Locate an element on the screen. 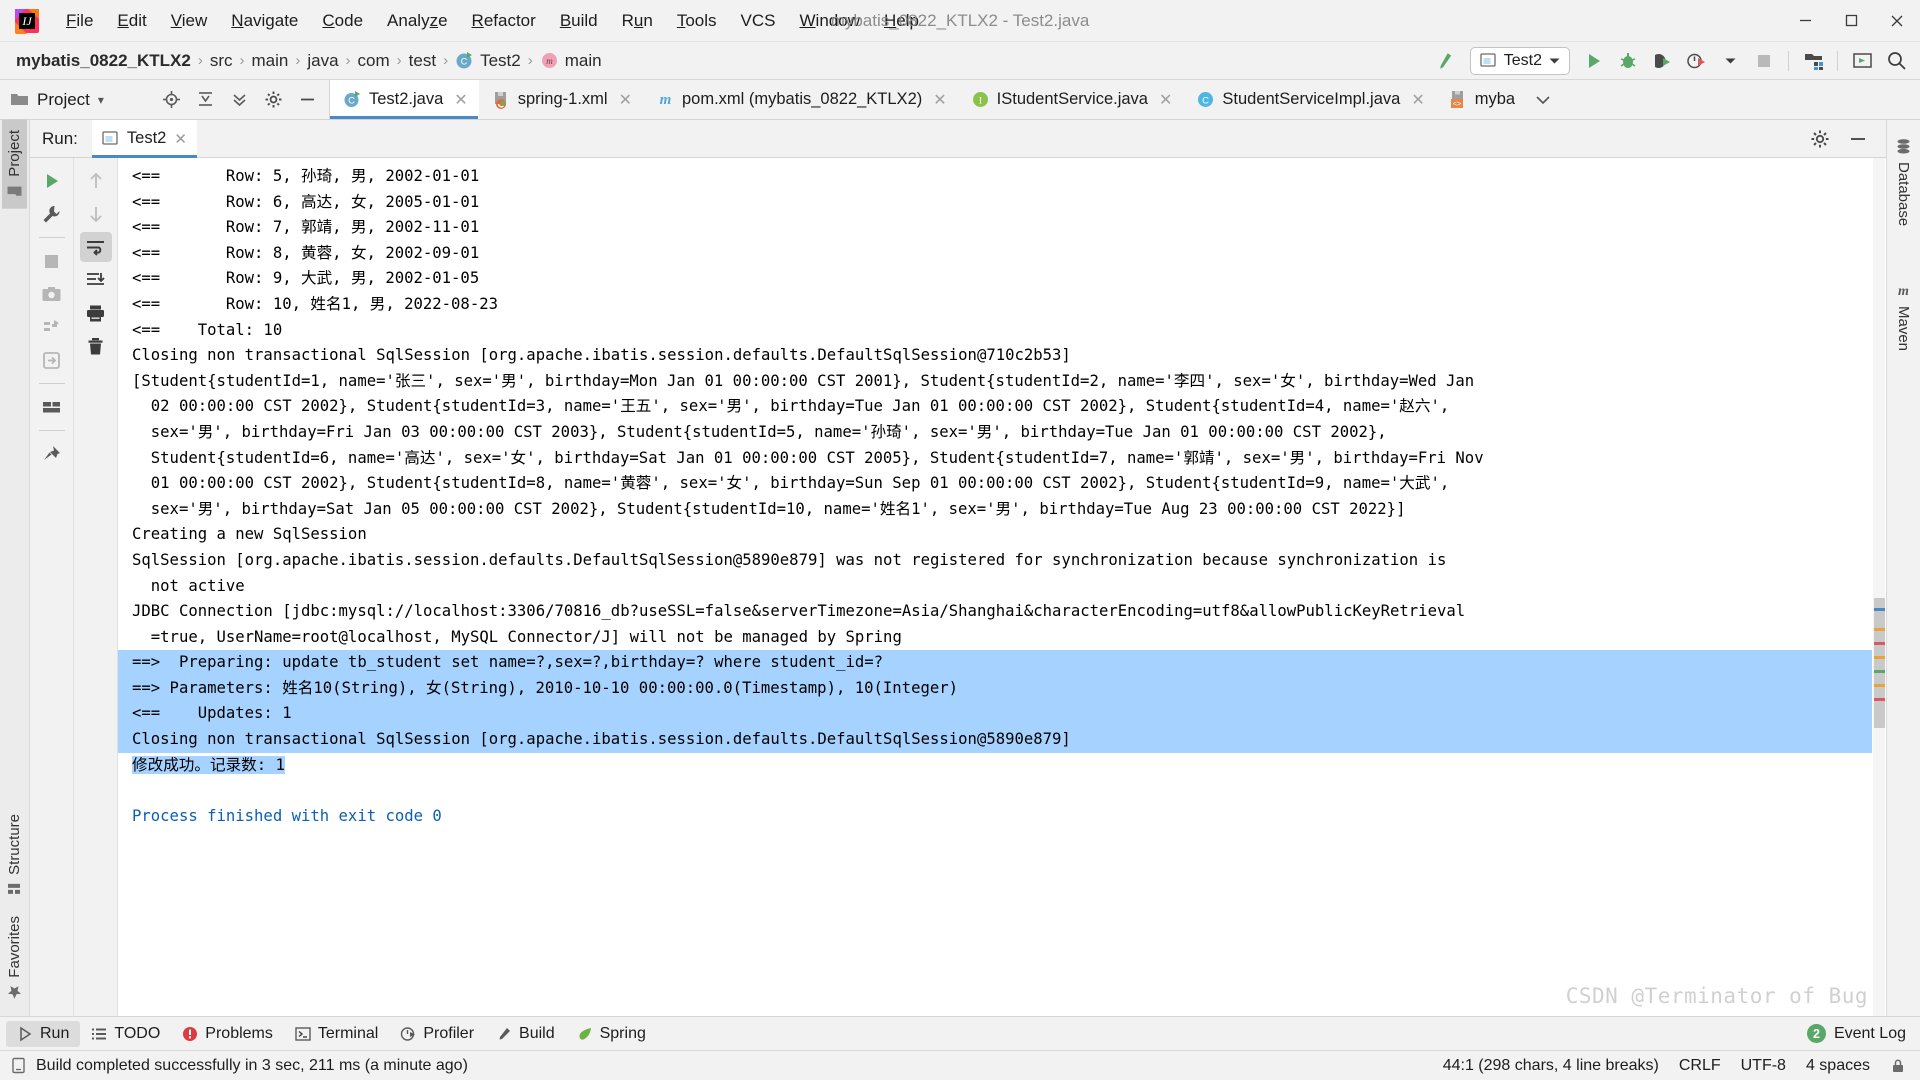  bottom-tab-todo: TODO is located at coordinates (125, 1034).